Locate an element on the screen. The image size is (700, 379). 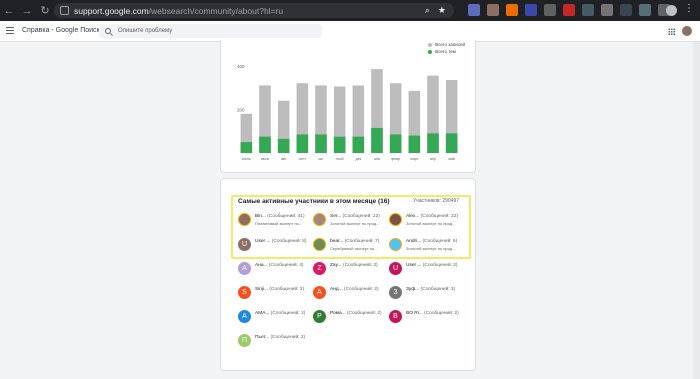
member-avatar: P is located at coordinates (319, 316).